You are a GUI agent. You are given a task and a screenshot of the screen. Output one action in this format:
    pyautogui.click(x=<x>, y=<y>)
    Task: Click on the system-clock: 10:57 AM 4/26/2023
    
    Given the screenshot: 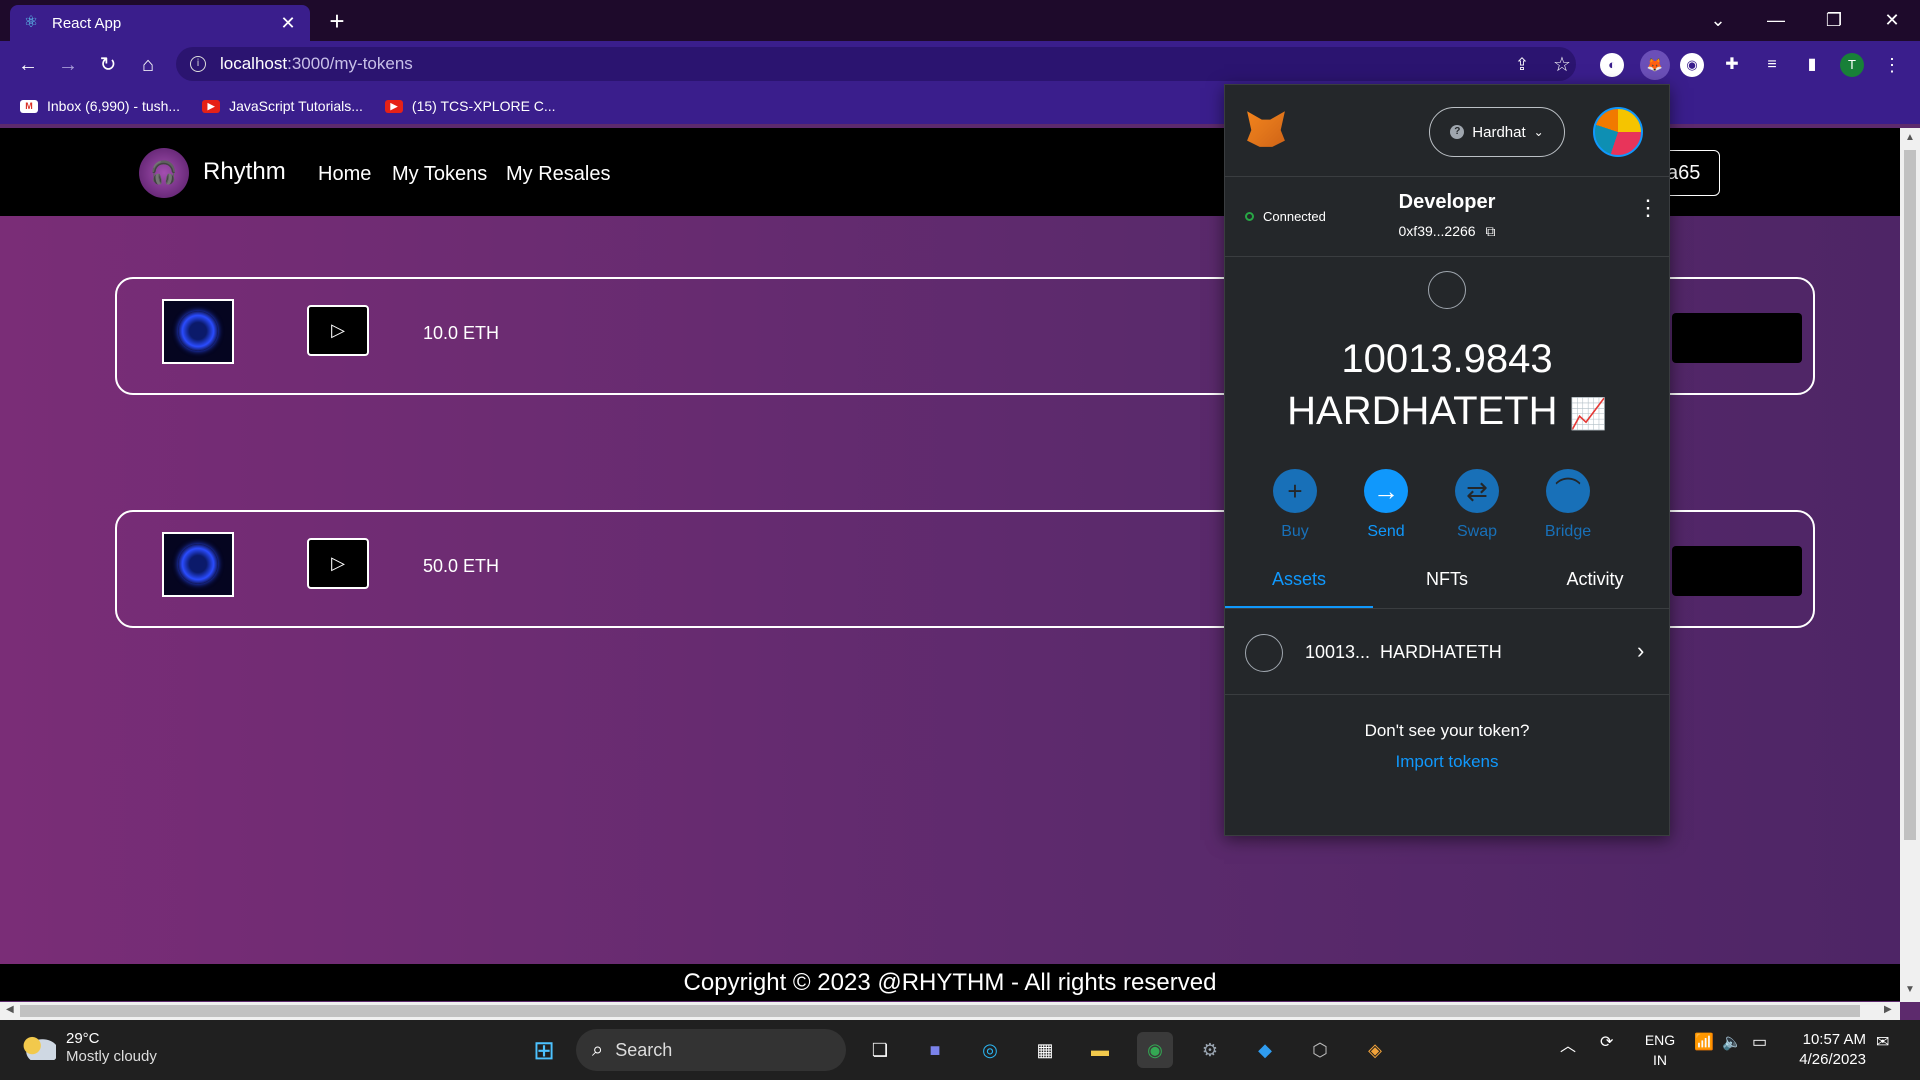 What is the action you would take?
    pyautogui.click(x=1828, y=1050)
    